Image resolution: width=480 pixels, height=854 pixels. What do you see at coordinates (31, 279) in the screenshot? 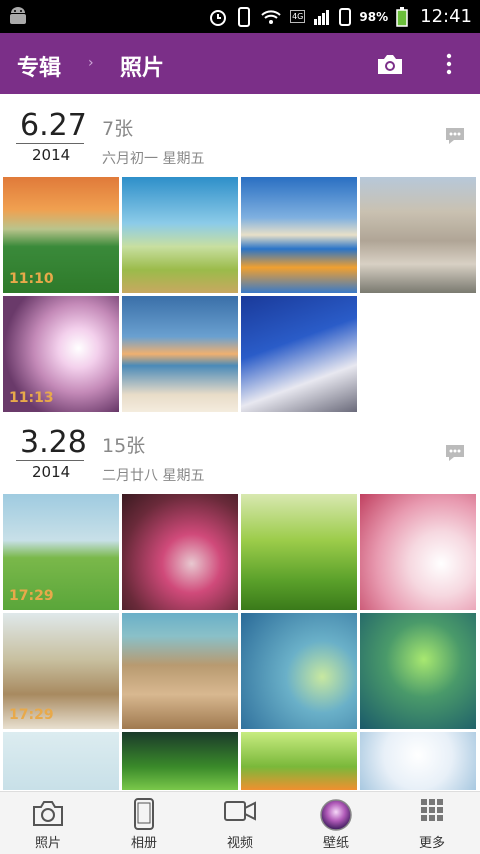
I see `photo-time: 11:10` at bounding box center [31, 279].